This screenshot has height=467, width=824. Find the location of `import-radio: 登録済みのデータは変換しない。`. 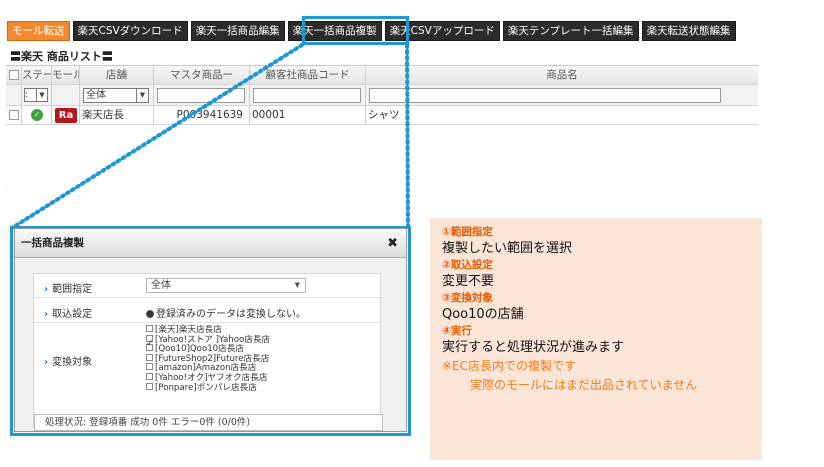

import-radio: 登録済みのデータは変換しない。 is located at coordinates (226, 312).